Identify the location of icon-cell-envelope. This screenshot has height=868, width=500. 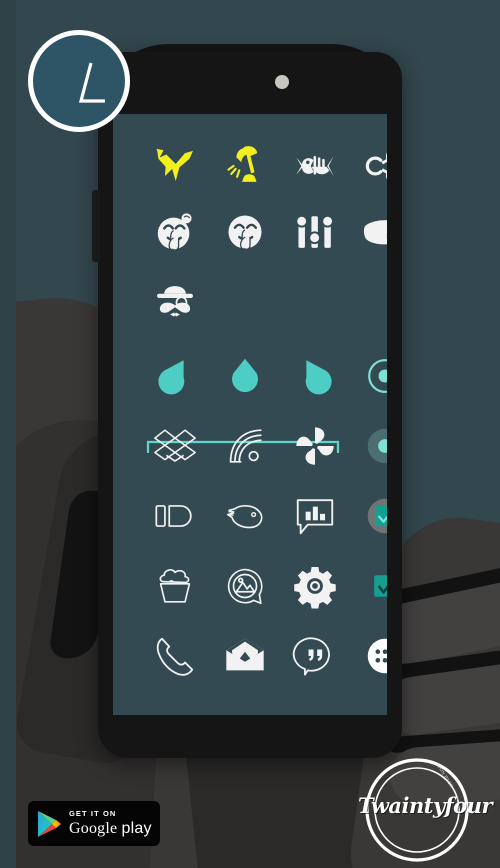
(245, 656).